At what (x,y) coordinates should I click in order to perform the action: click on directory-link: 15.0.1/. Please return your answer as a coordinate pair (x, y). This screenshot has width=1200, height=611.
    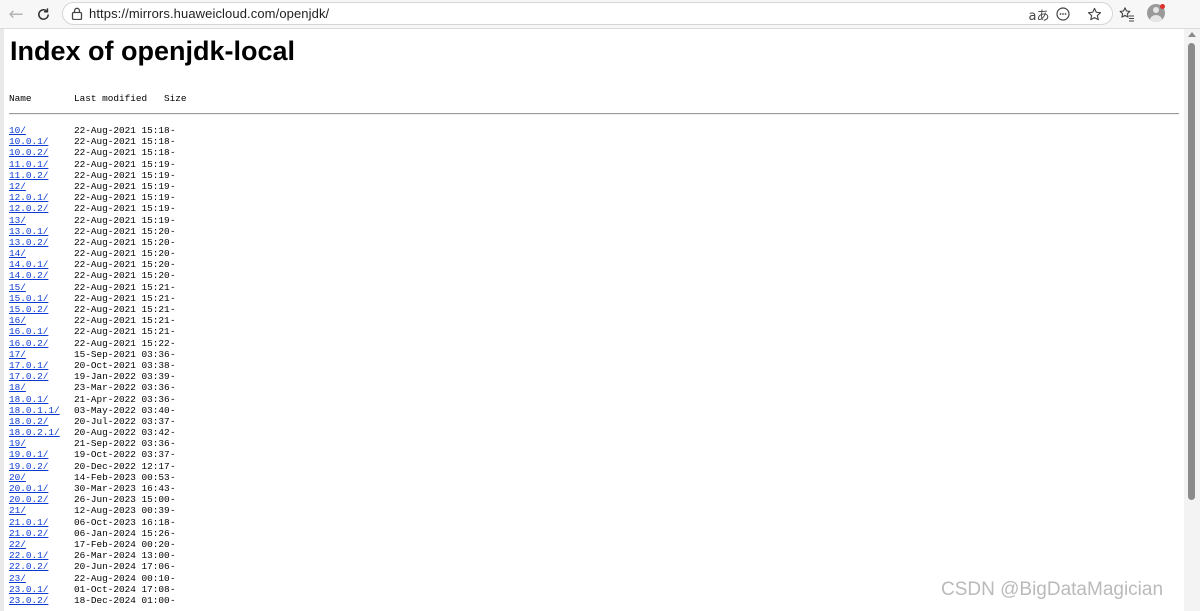
    Looking at the image, I should click on (28, 298).